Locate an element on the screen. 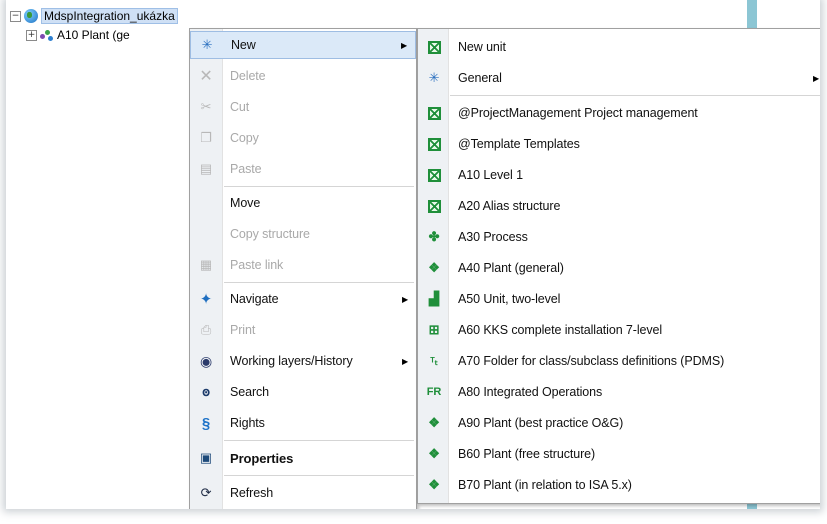 This screenshot has height=524, width=827. menu-item-rights: § Rights is located at coordinates (303, 423).